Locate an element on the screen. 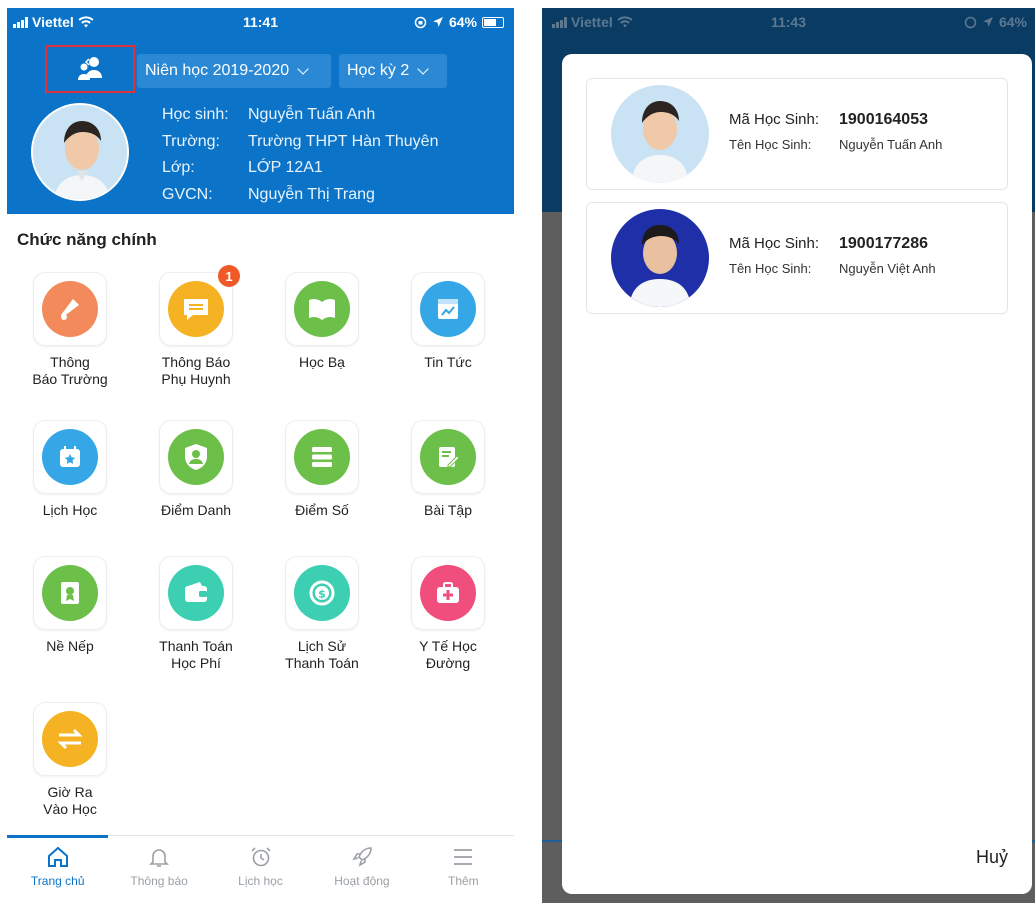 The height and width of the screenshot is (903, 1035). tab-label: Thông báo is located at coordinates (159, 881).